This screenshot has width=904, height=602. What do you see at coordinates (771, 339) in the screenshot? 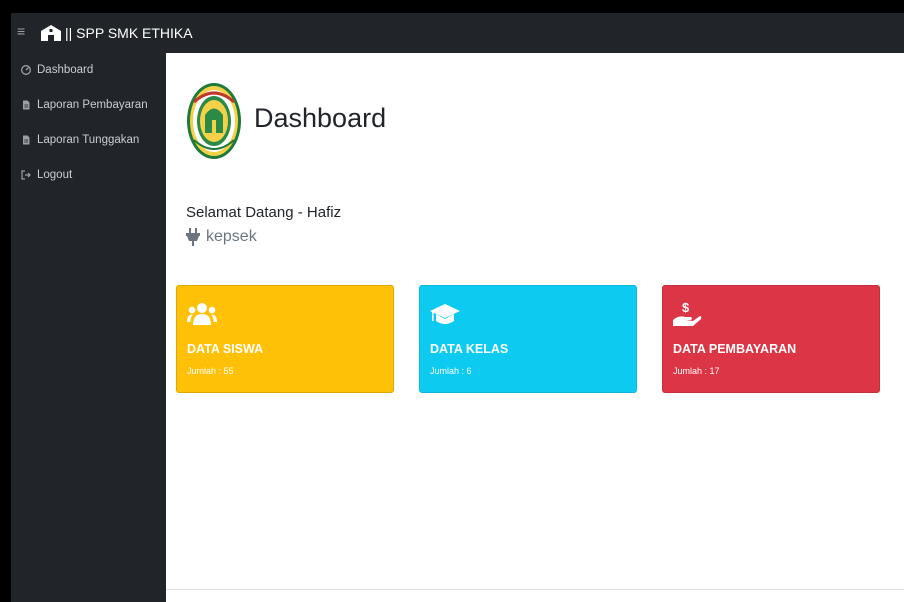
I see `card-data-pembayaran: $ DATA PEMBAYARAN Jumlah : 17` at bounding box center [771, 339].